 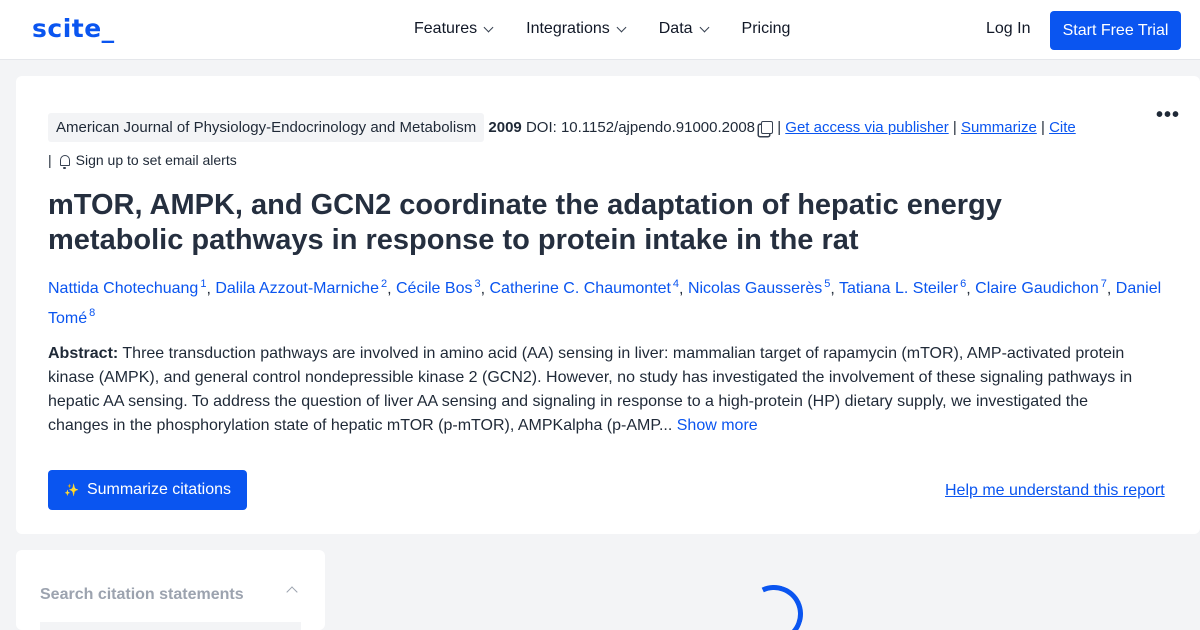 I want to click on author-link: Nattida Chotechuang 1, so click(x=127, y=288).